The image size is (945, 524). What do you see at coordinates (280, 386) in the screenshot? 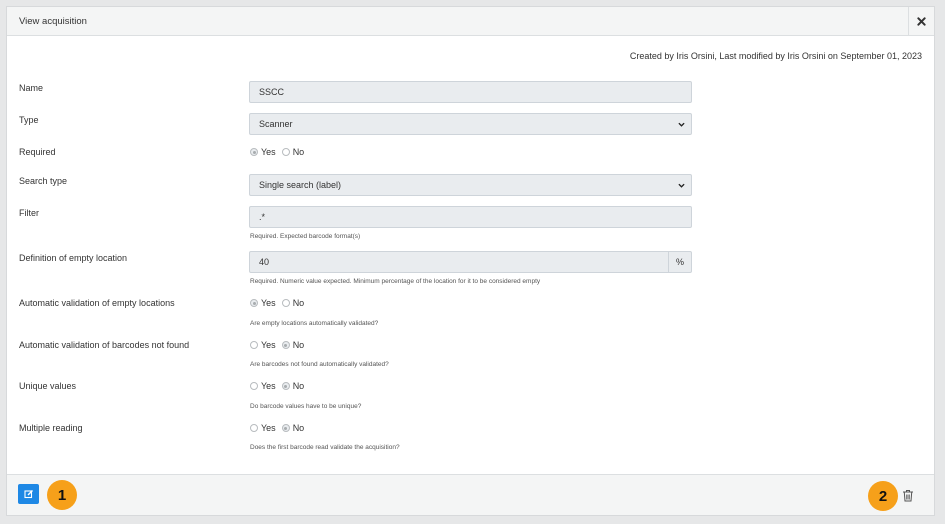
I see `unique-values-radio-group: Yes No` at bounding box center [280, 386].